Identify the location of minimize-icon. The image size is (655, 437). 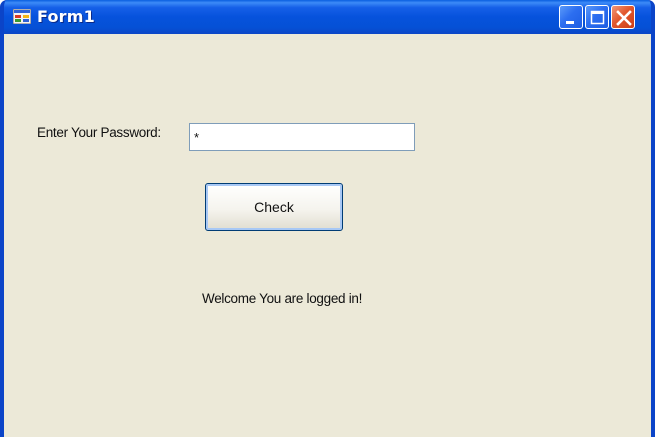
(570, 22).